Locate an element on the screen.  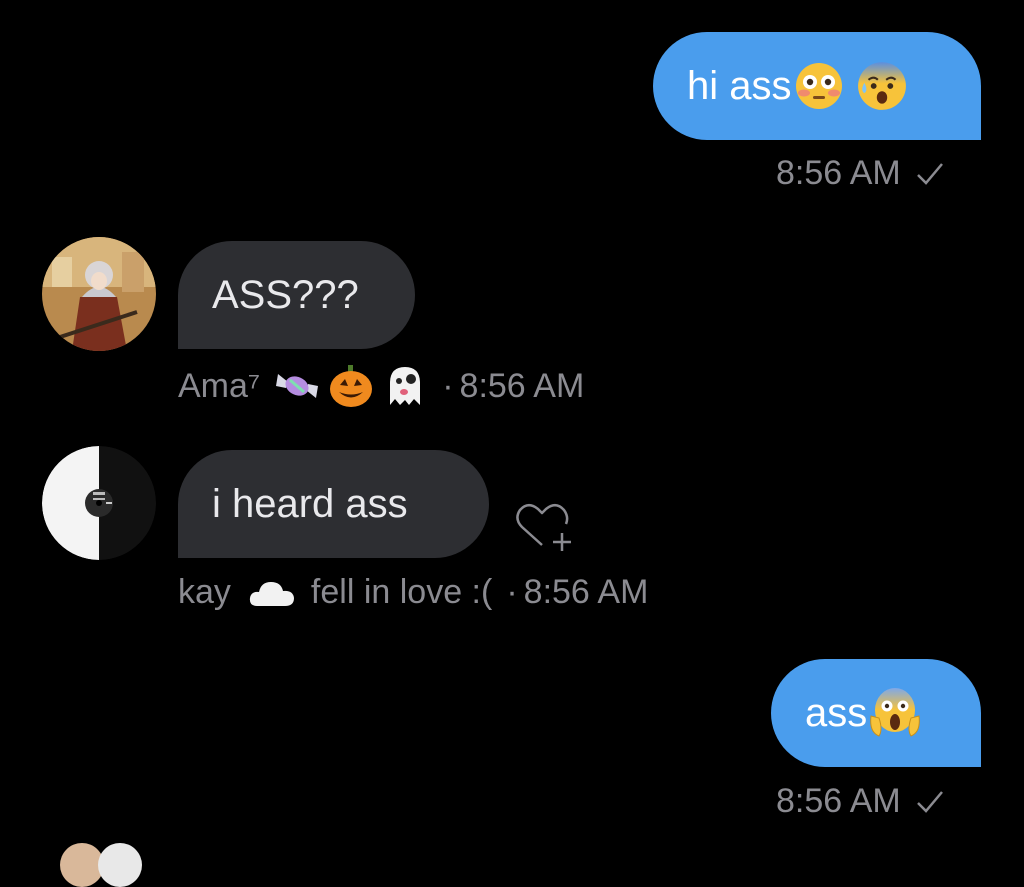
face-screaming-in-fear-emoji-icon is located at coordinates (895, 712).